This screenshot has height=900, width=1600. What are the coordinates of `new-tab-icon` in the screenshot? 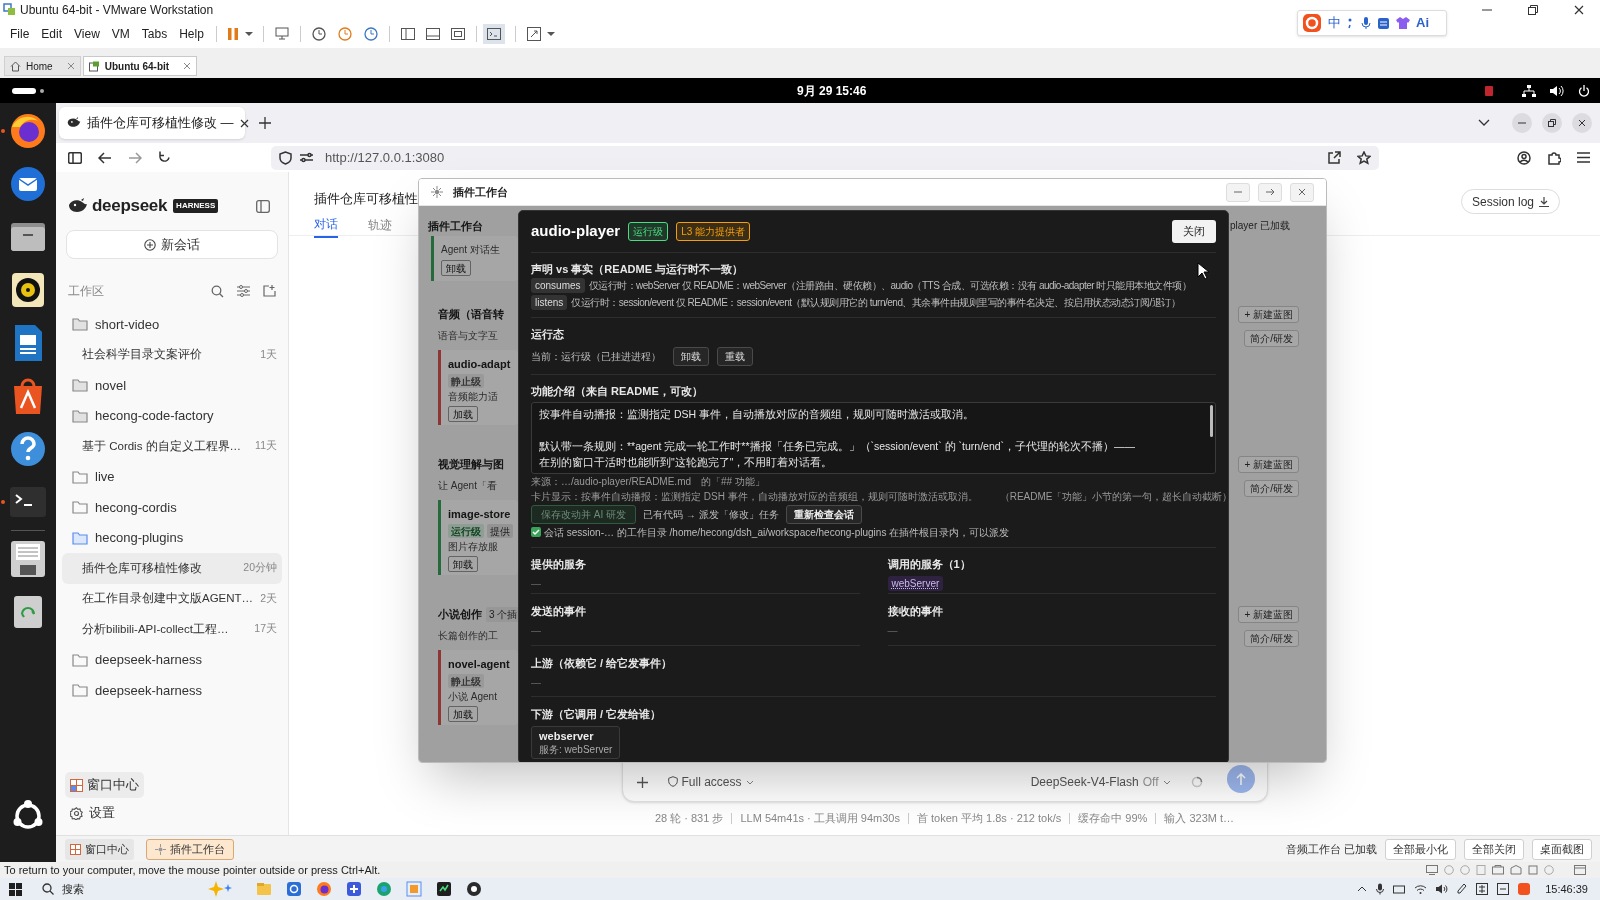 It's located at (265, 123).